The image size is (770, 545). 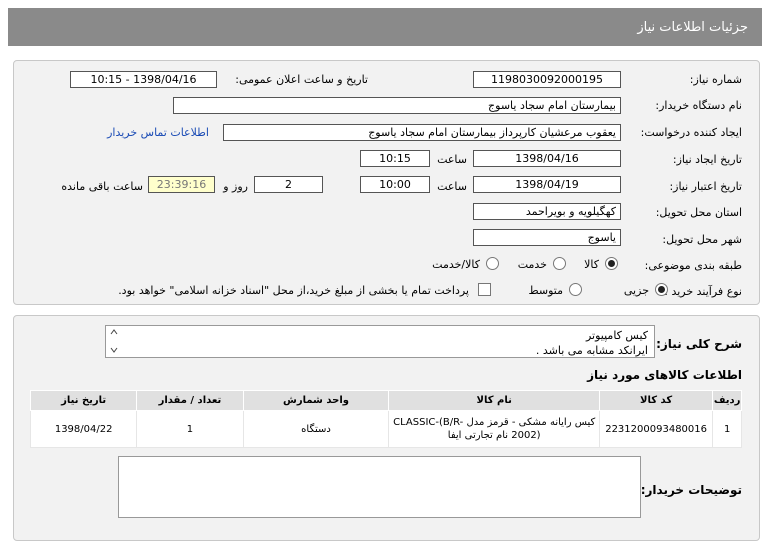 What do you see at coordinates (288, 184) in the screenshot?
I see `remaining-days-field: 2` at bounding box center [288, 184].